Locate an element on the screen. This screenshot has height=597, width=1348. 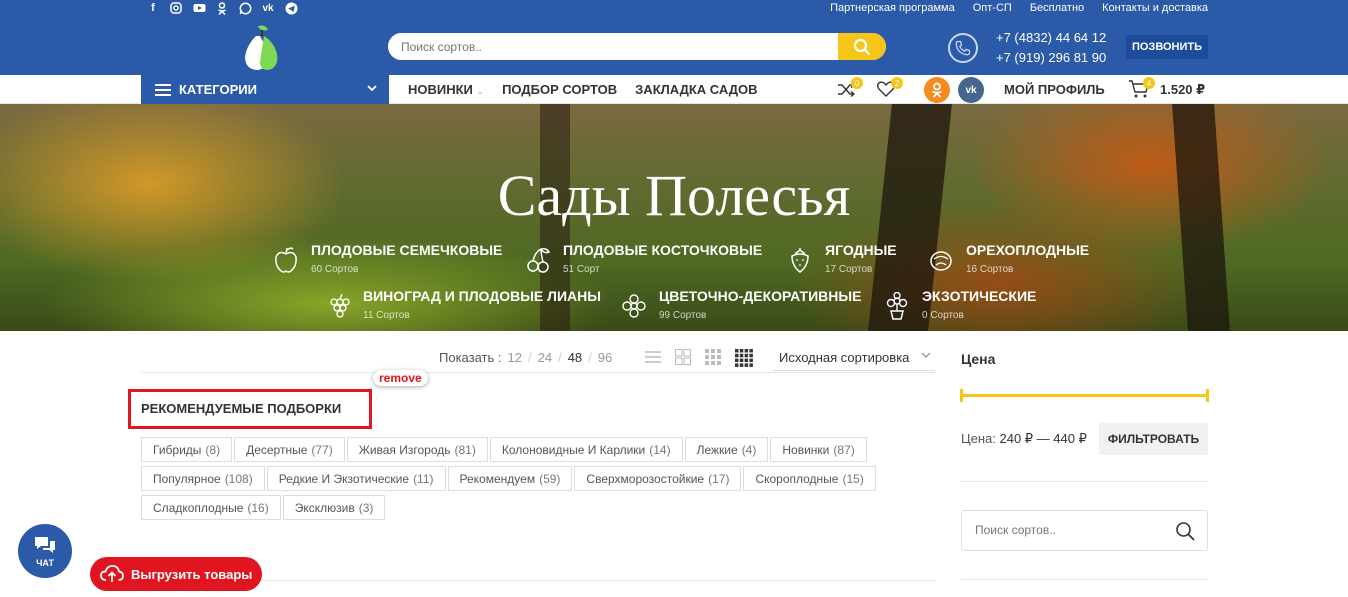
hero-category-count: 17 Сортов is located at coordinates (849, 269).